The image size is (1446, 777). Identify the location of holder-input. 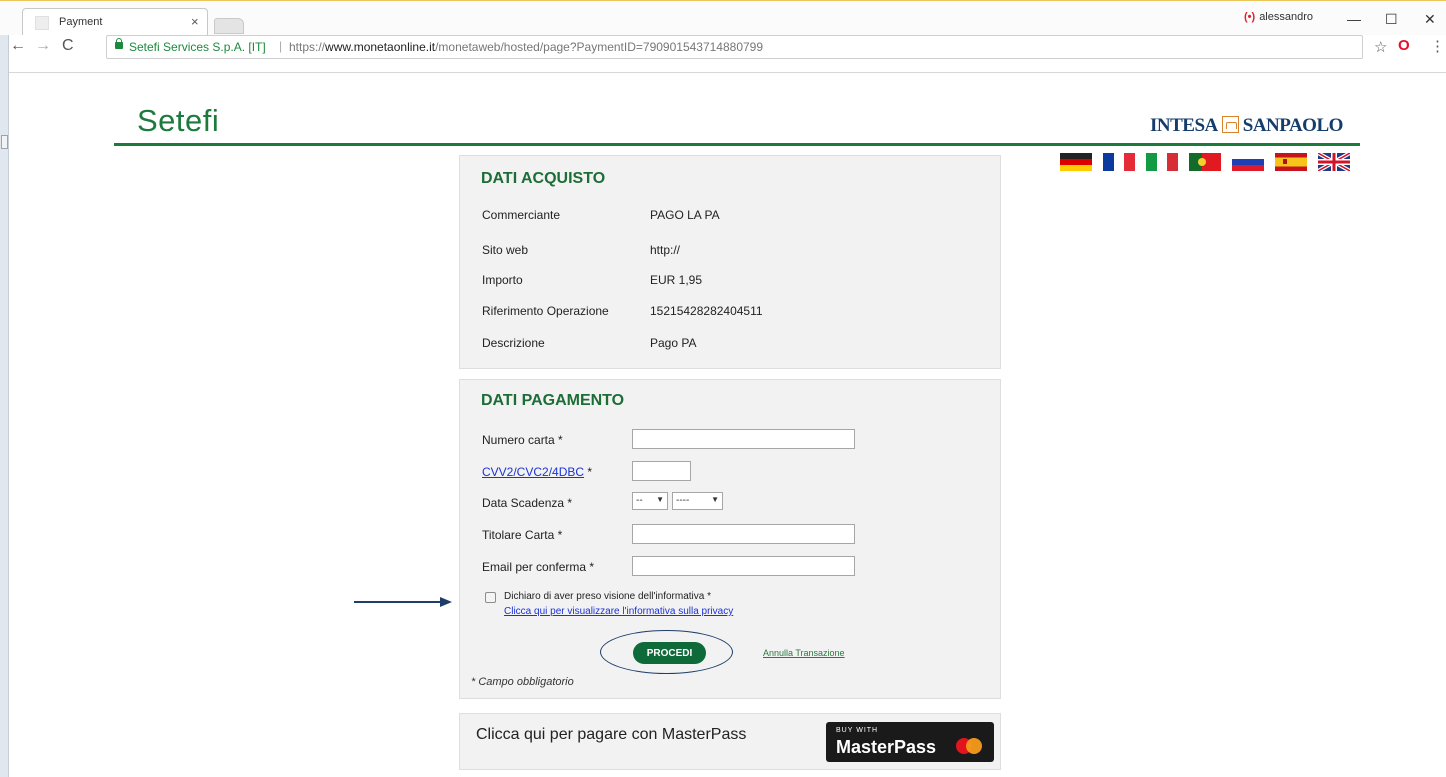
(743, 534).